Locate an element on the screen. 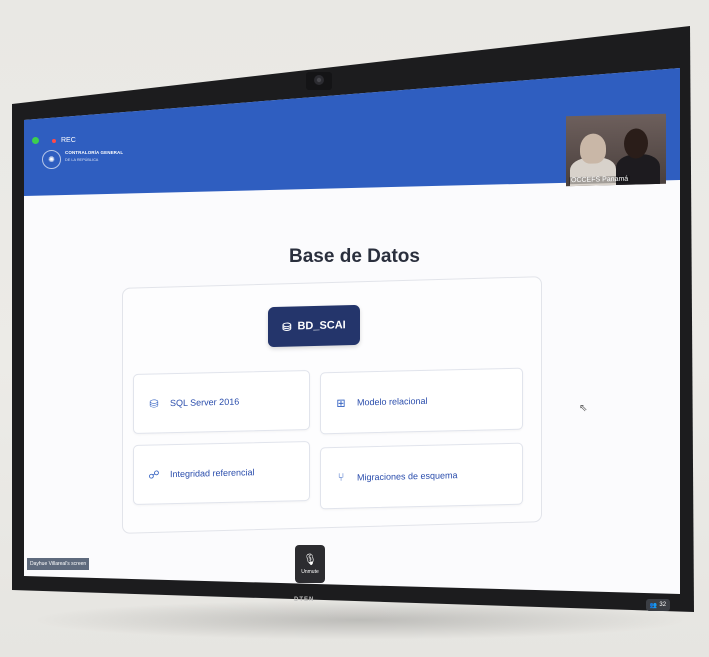 The image size is (709, 657). database-button-label: BD_SCAI is located at coordinates (321, 326).